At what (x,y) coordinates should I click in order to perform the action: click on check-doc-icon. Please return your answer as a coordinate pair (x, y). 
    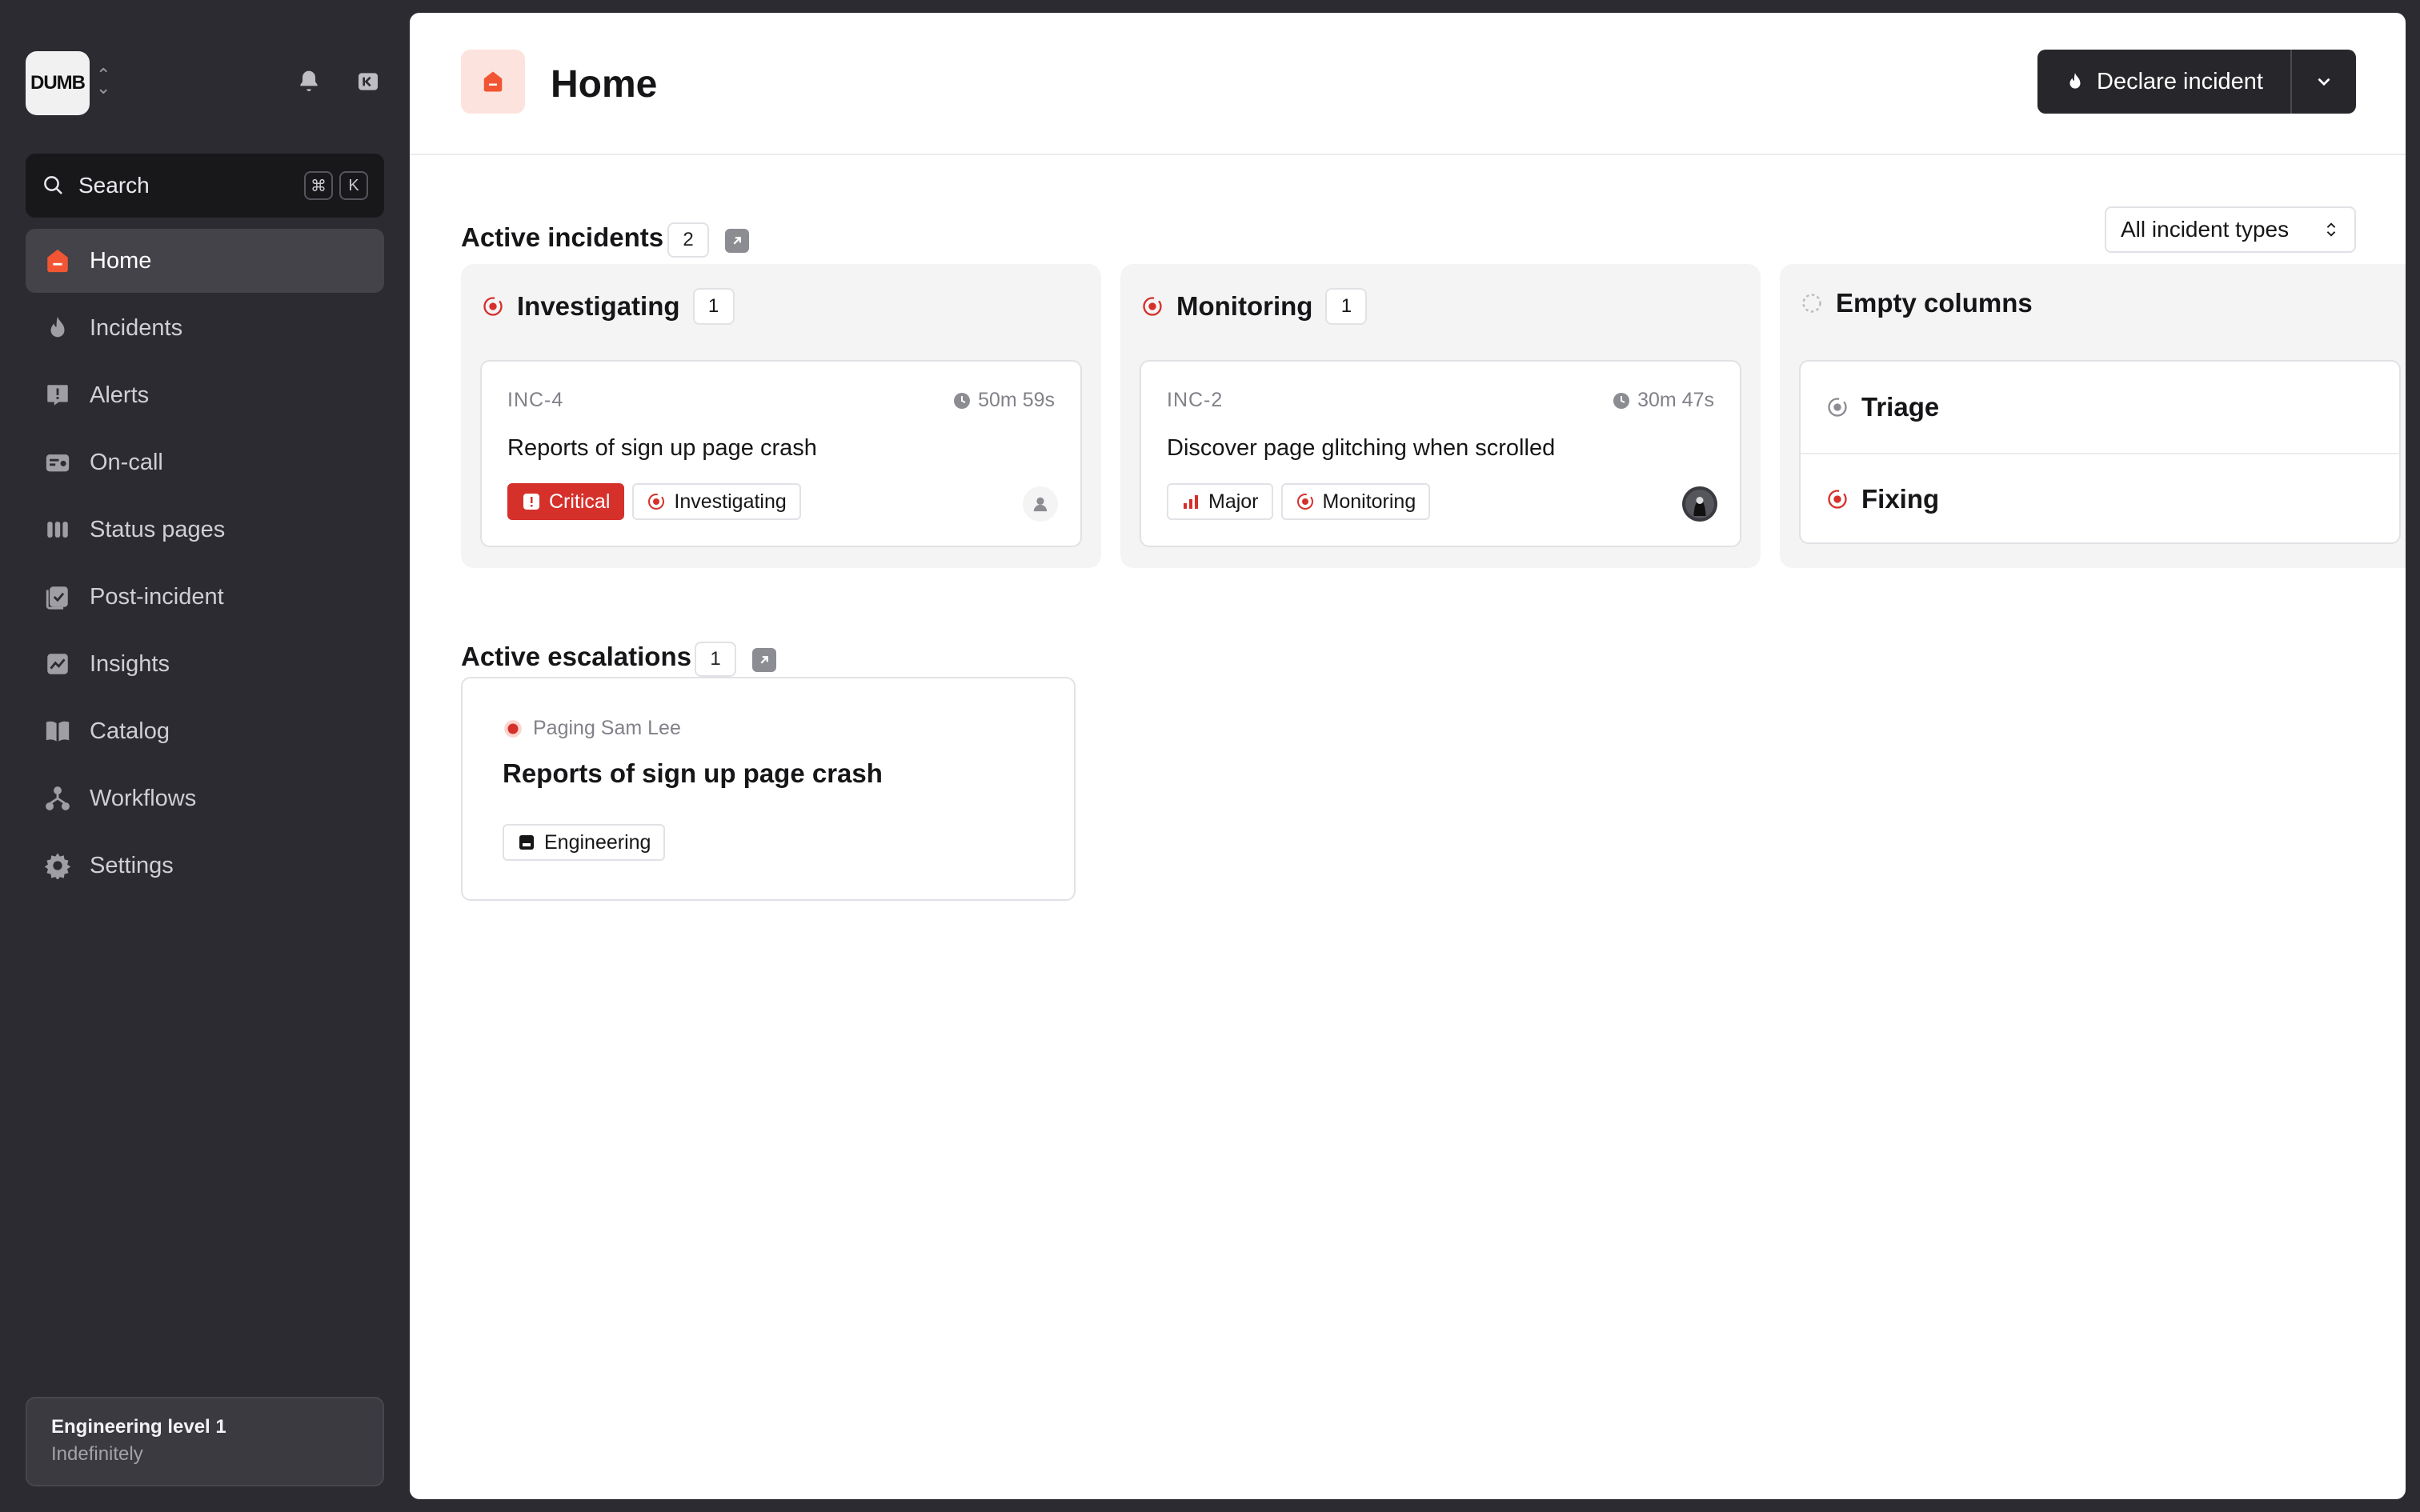
    Looking at the image, I should click on (58, 597).